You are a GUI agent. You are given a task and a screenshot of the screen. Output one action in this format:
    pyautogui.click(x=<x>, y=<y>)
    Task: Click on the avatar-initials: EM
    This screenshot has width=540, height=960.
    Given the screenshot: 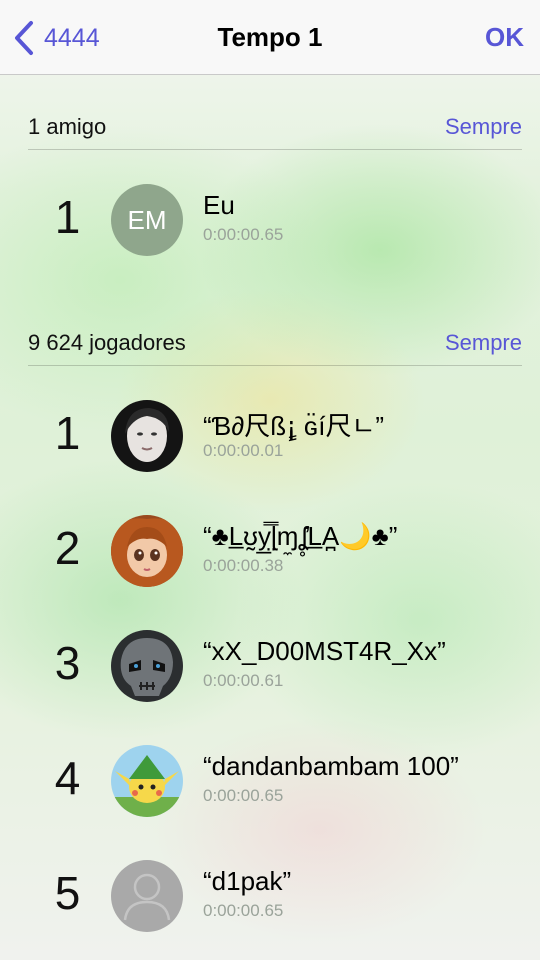 What is the action you would take?
    pyautogui.click(x=147, y=220)
    